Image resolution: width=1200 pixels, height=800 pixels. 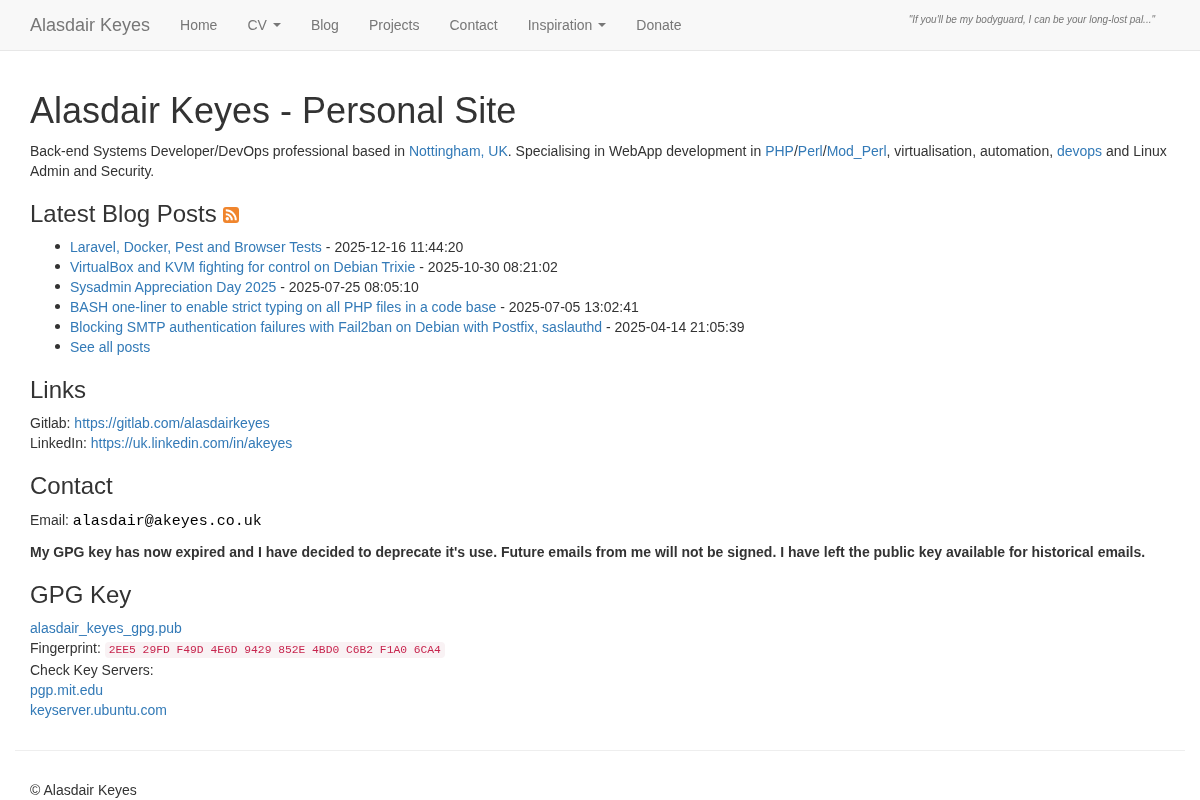 I want to click on post-date: - 2025-04-14 21:05:39, so click(x=675, y=327).